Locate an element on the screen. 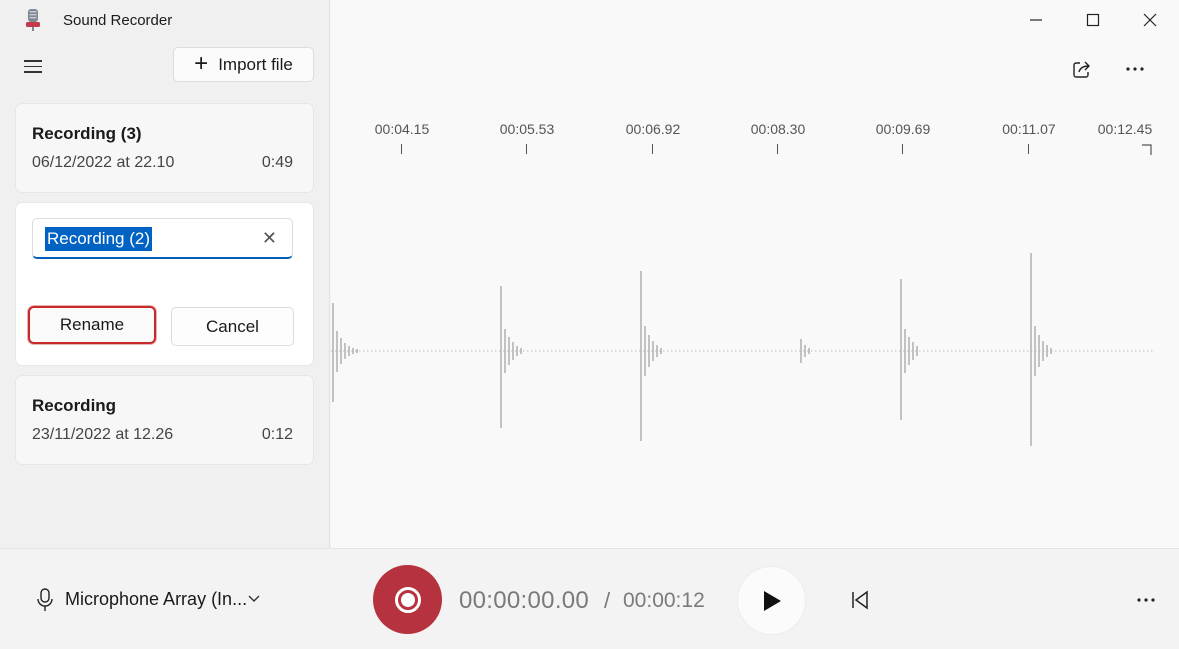  tick-label: 00:11.07 is located at coordinates (1029, 129).